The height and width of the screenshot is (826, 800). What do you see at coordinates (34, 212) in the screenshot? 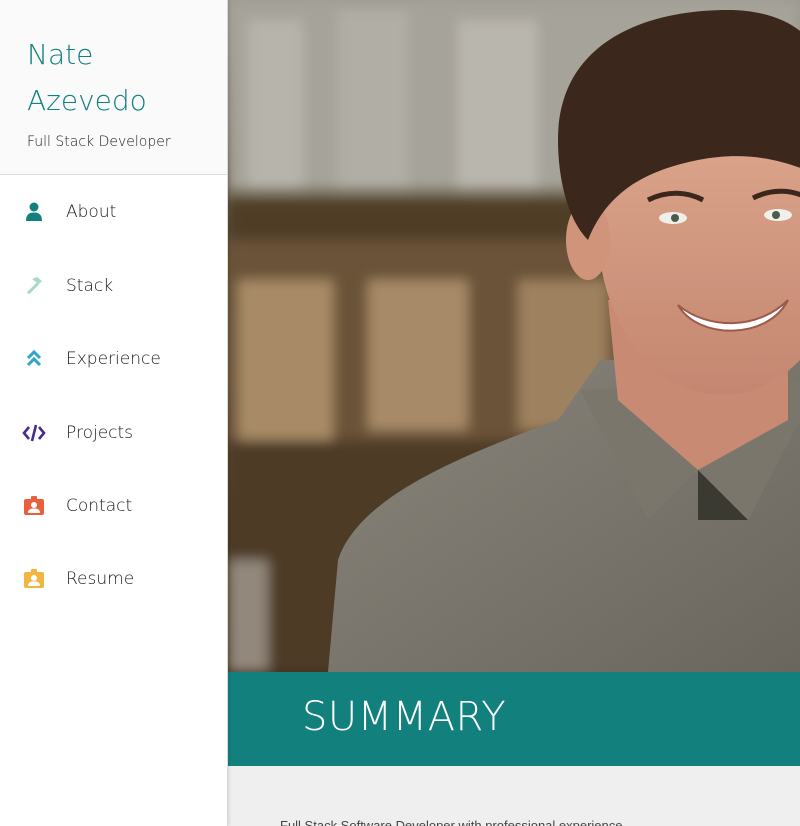
I see `person-icon` at bounding box center [34, 212].